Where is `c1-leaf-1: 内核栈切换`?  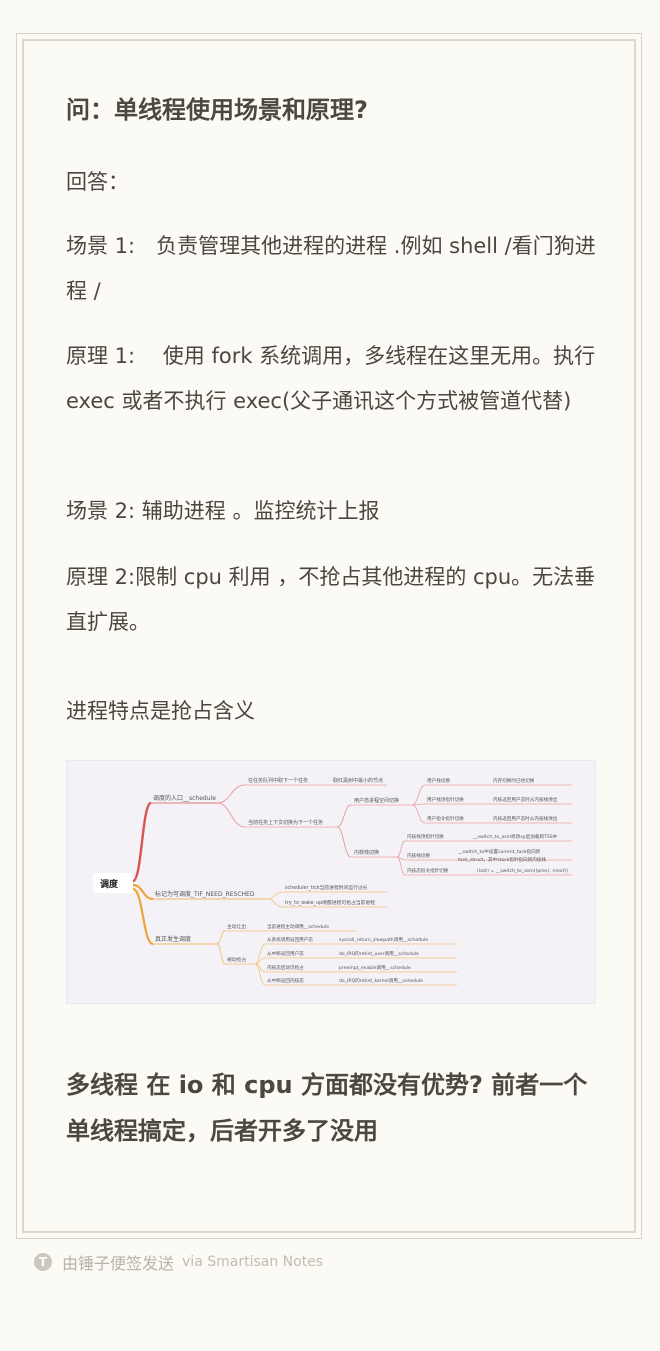
c1-leaf-1: 内核栈切换 is located at coordinates (418, 855).